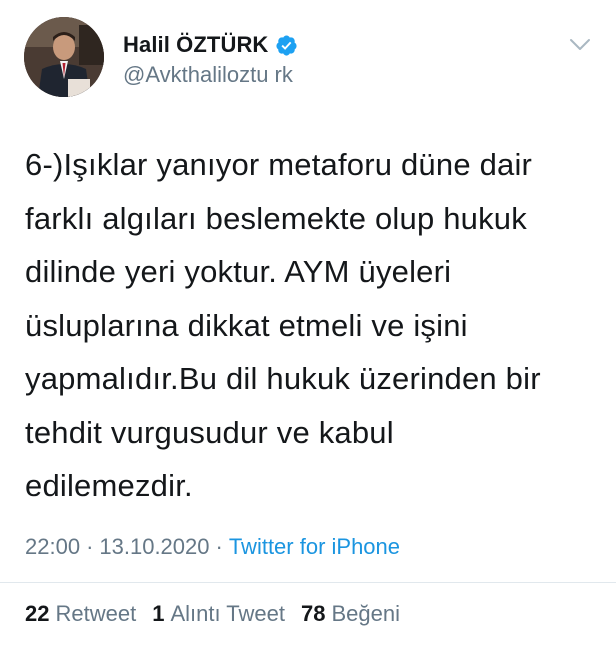 The width and height of the screenshot is (616, 645). I want to click on tweet-time: 22:00, so click(53, 546).